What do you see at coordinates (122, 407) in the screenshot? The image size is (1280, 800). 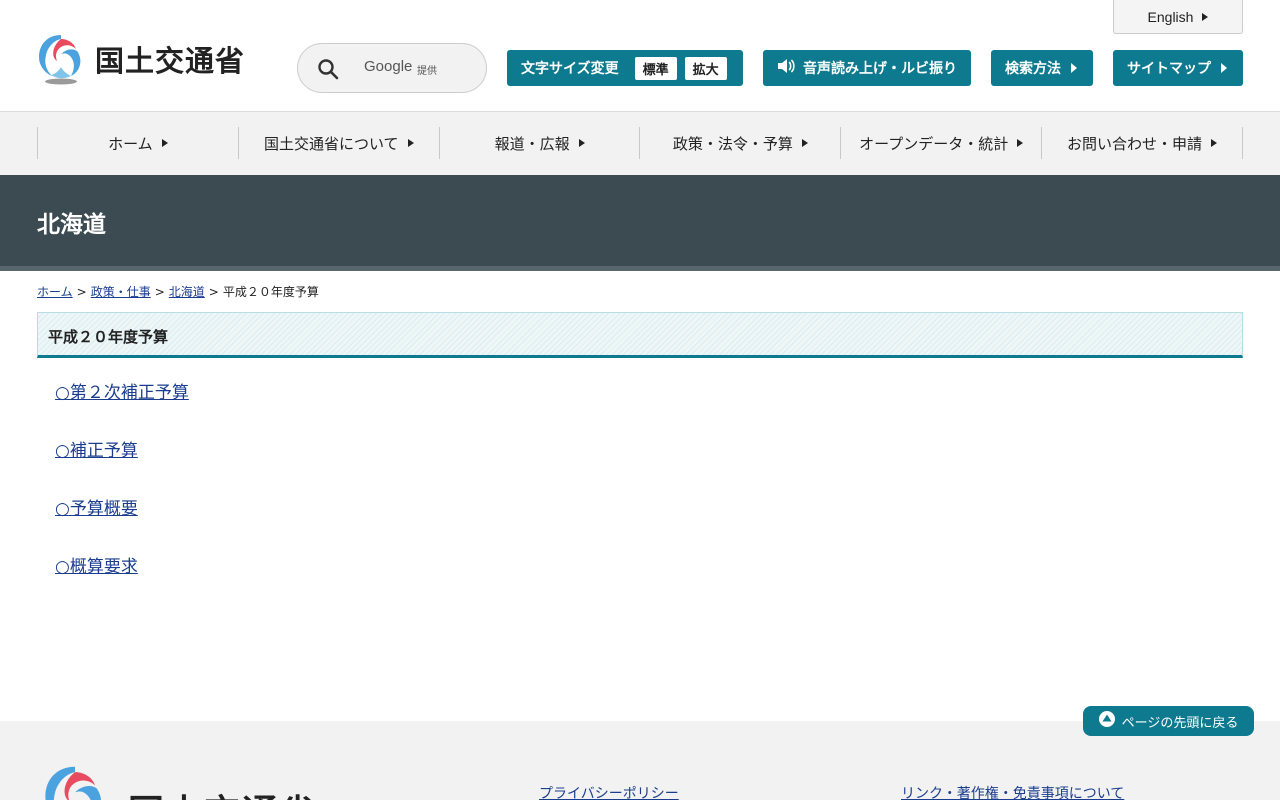 I see `list-item: ○第２次補正予算` at bounding box center [122, 407].